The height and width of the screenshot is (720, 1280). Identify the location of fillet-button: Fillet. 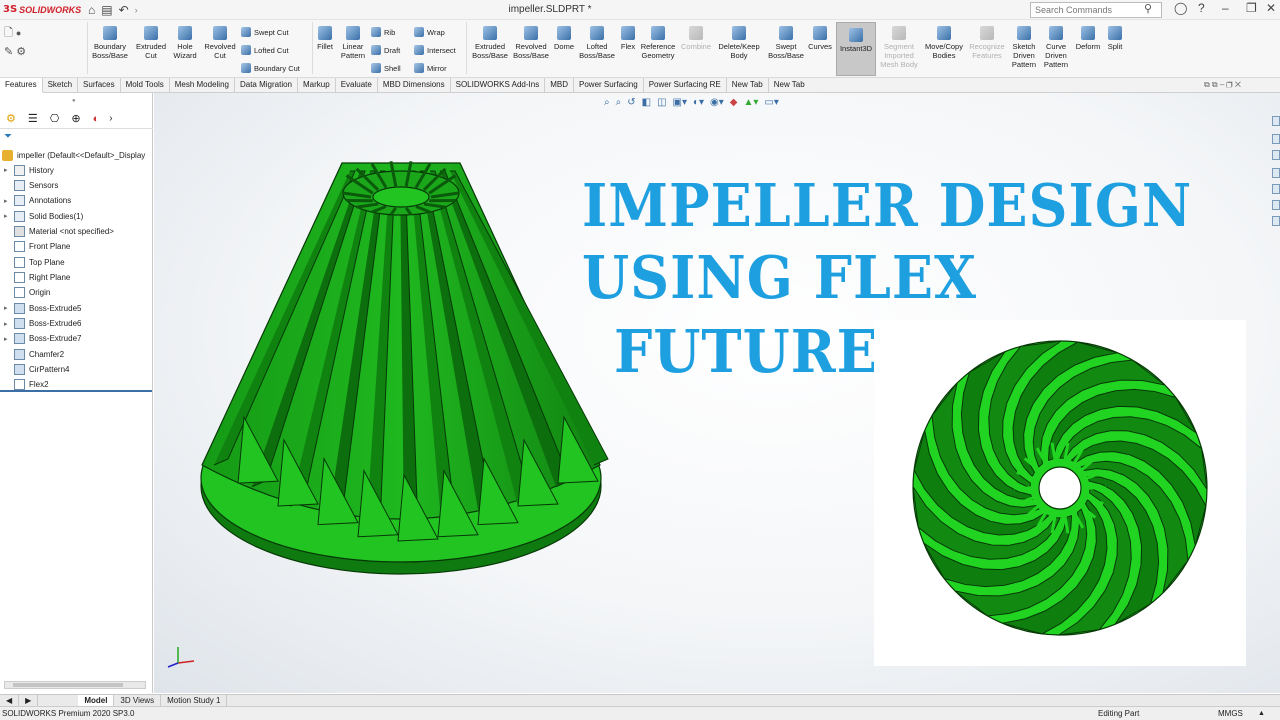
(325, 38).